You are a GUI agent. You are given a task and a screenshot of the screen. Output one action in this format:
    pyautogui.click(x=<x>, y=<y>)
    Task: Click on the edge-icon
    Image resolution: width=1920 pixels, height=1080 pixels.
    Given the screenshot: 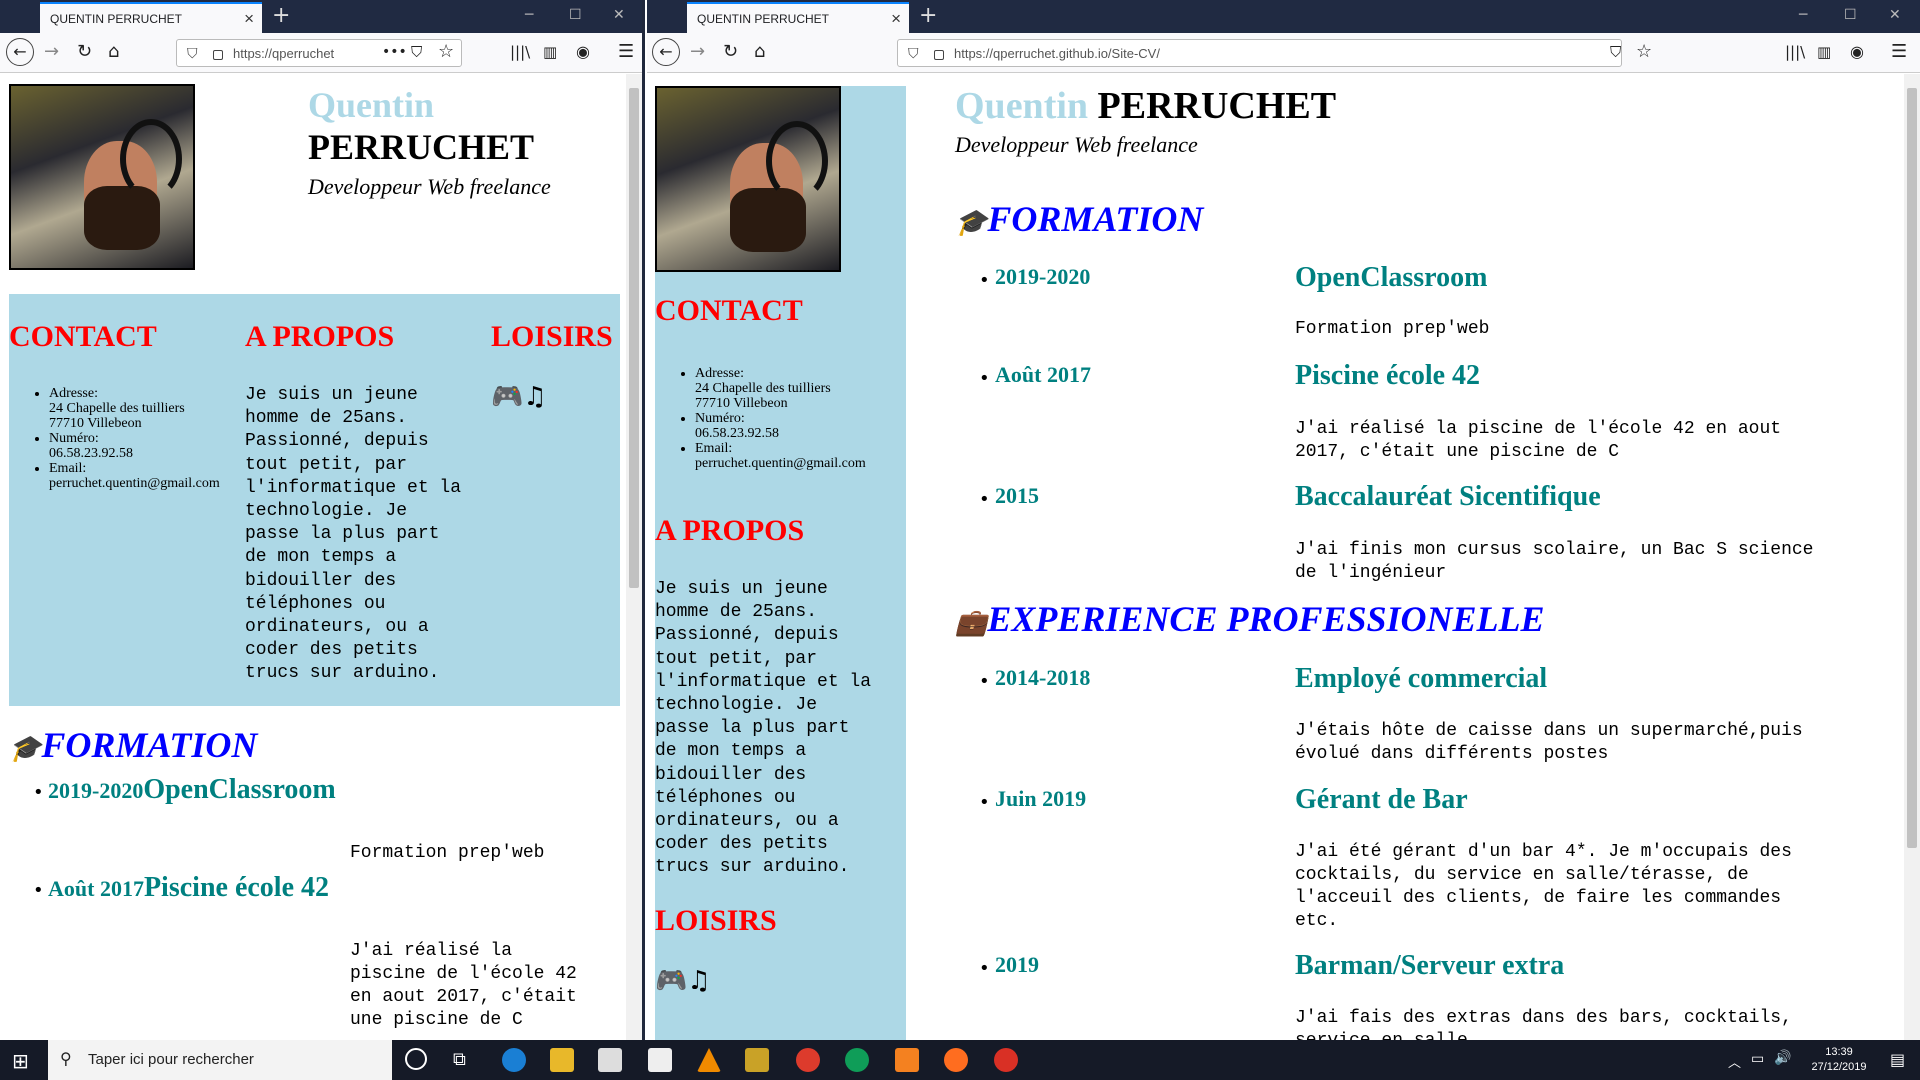 What is the action you would take?
    pyautogui.click(x=514, y=1060)
    